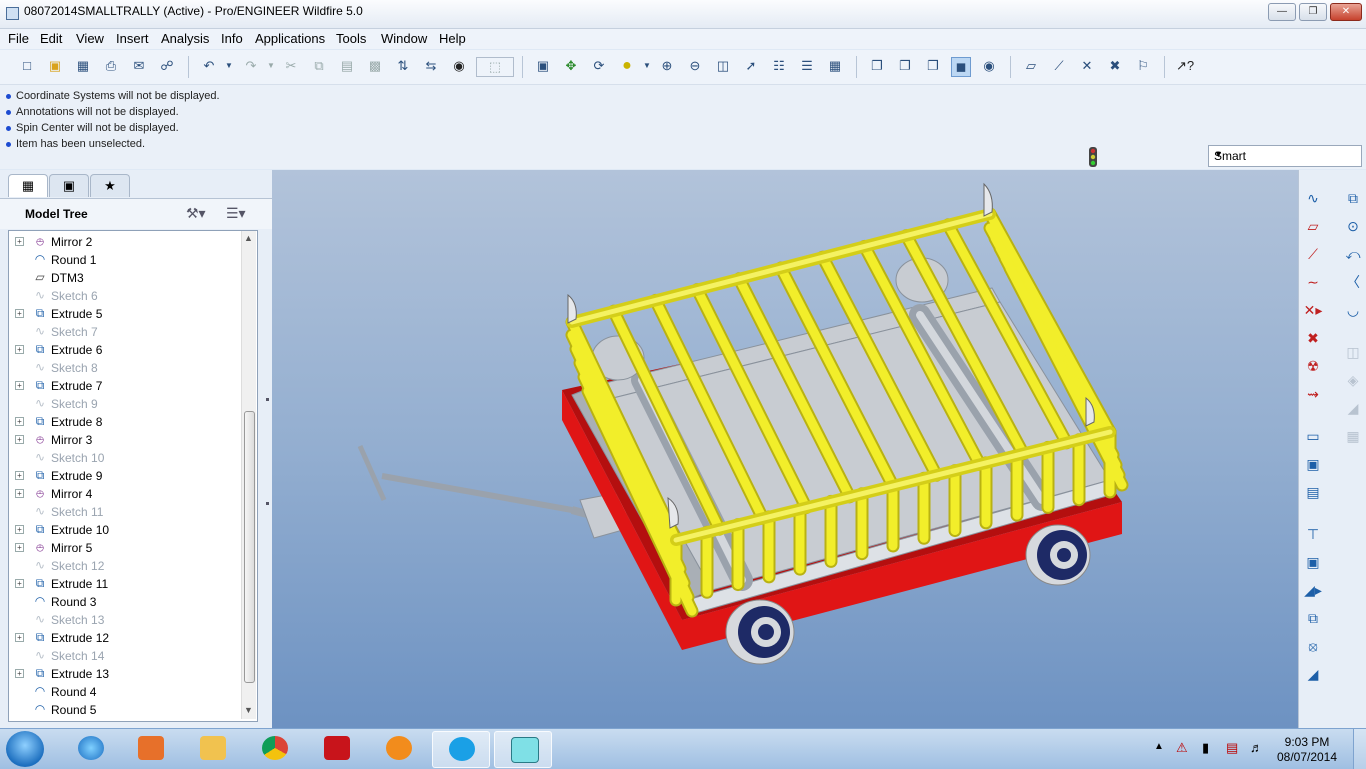 The height and width of the screenshot is (769, 1366). I want to click on appearance-ball-icon: ●, so click(627, 66).